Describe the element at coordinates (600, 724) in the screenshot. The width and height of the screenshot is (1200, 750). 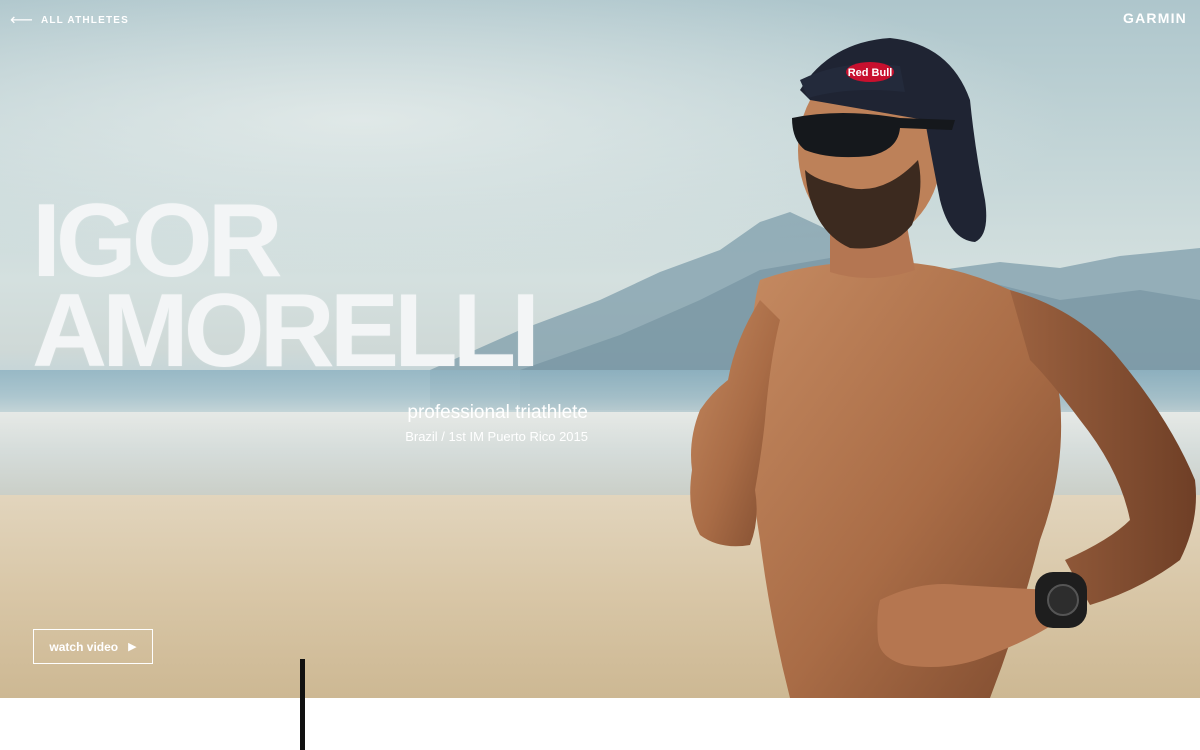
I see `content-section` at that location.